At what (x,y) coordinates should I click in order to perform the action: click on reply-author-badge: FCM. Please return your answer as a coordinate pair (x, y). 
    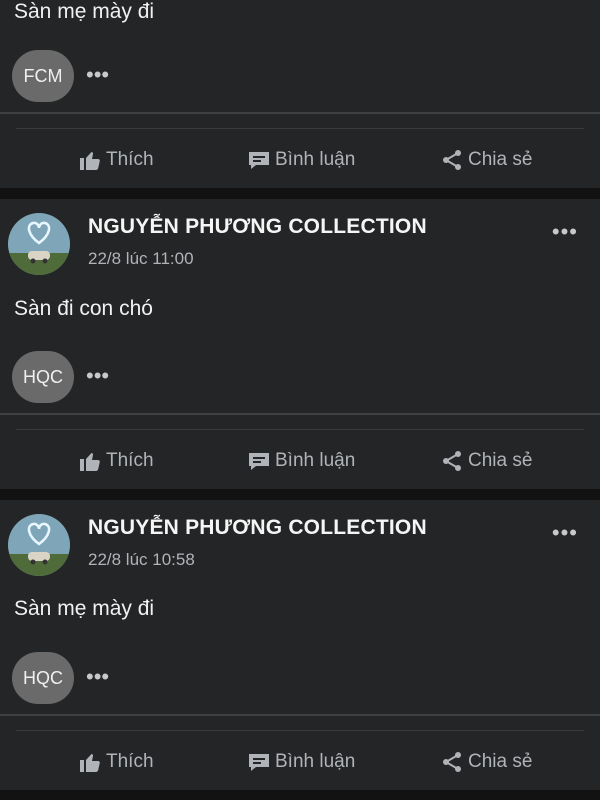
    Looking at the image, I should click on (43, 76).